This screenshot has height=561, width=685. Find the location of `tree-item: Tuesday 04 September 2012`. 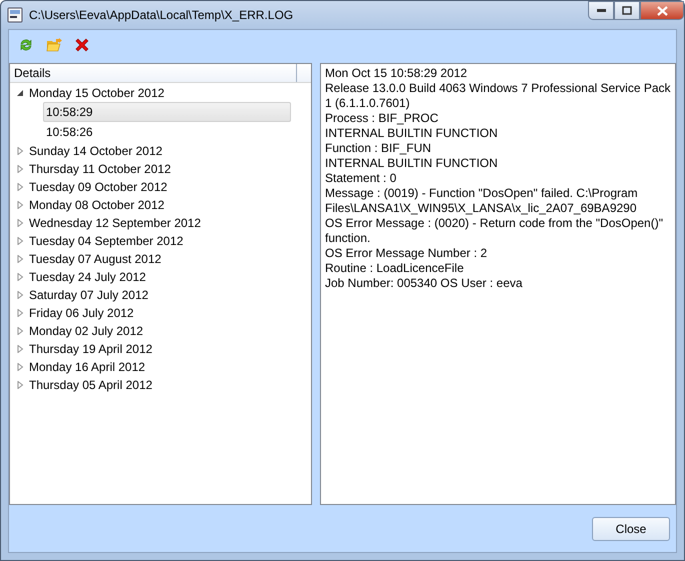

tree-item: Tuesday 04 September 2012 is located at coordinates (106, 241).